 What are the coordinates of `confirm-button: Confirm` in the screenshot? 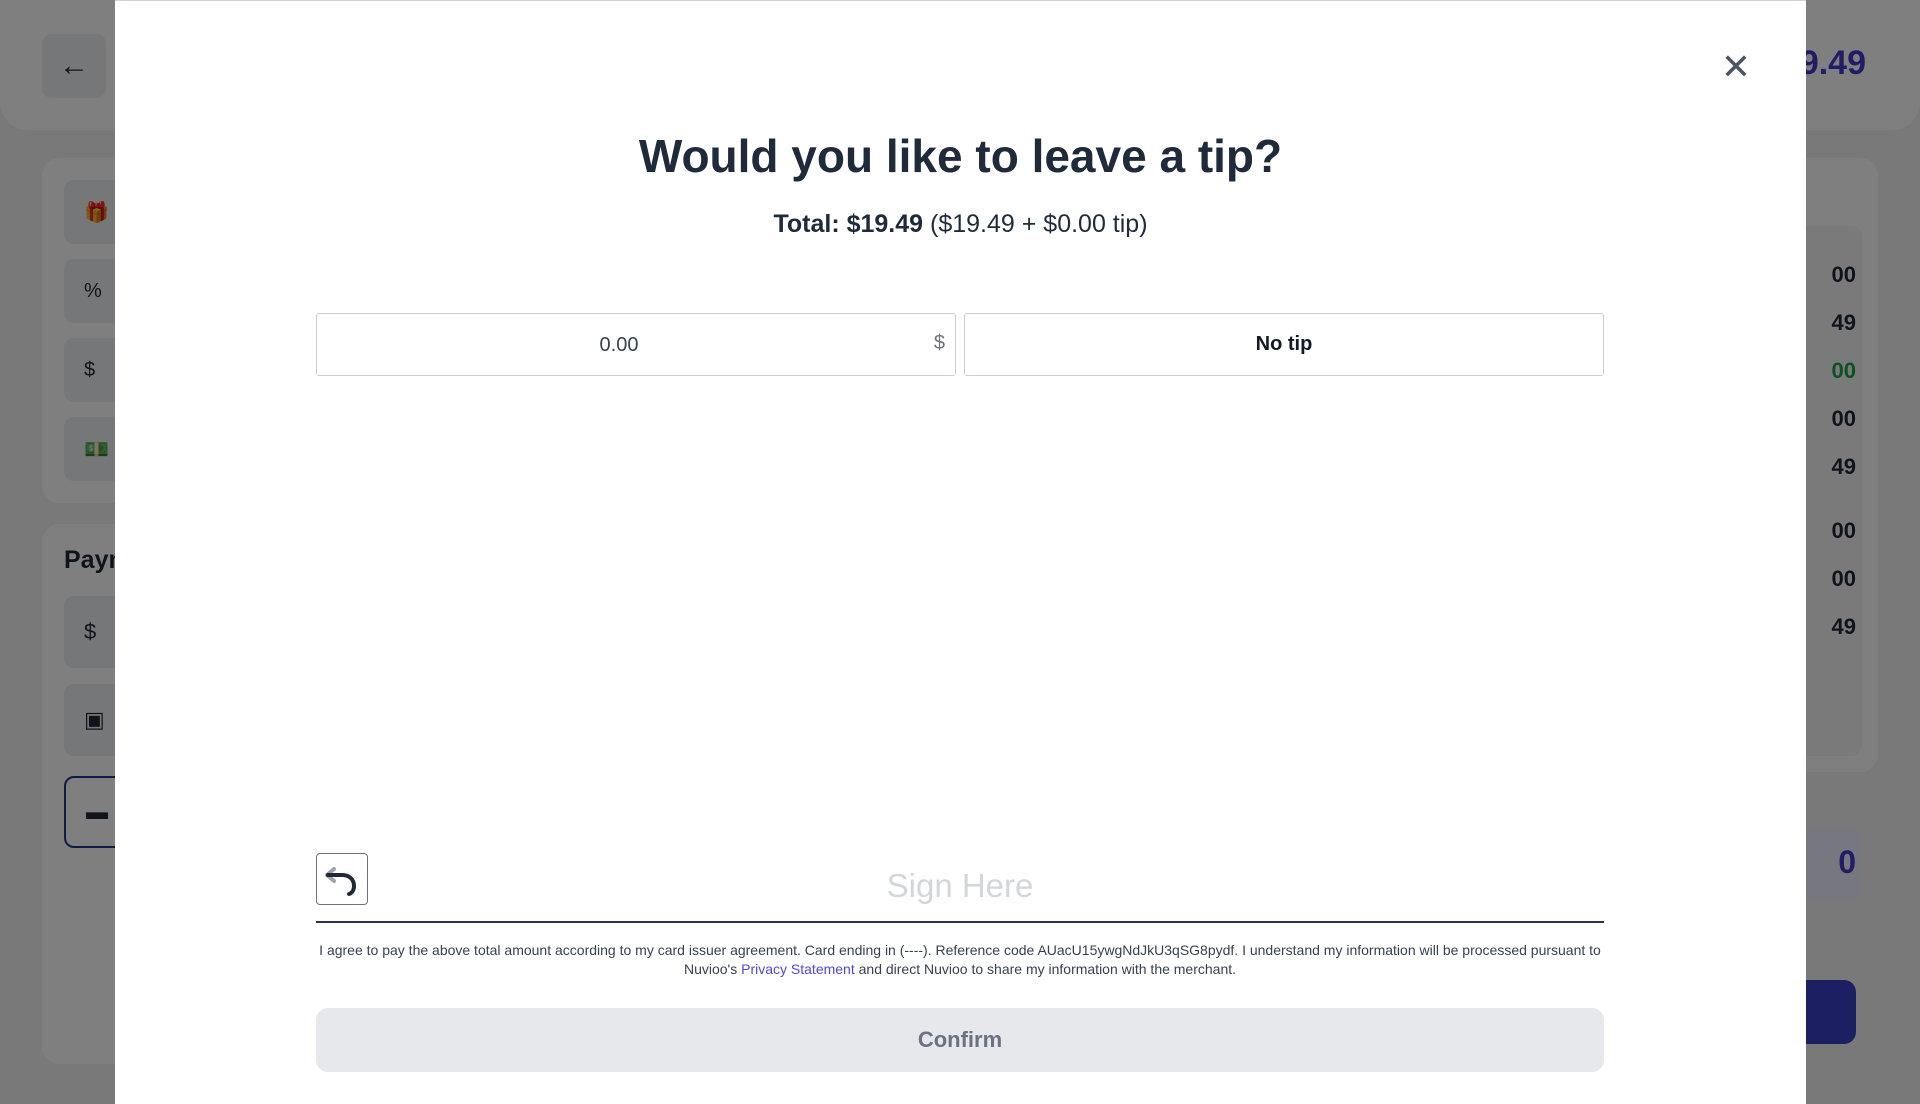 It's located at (960, 1040).